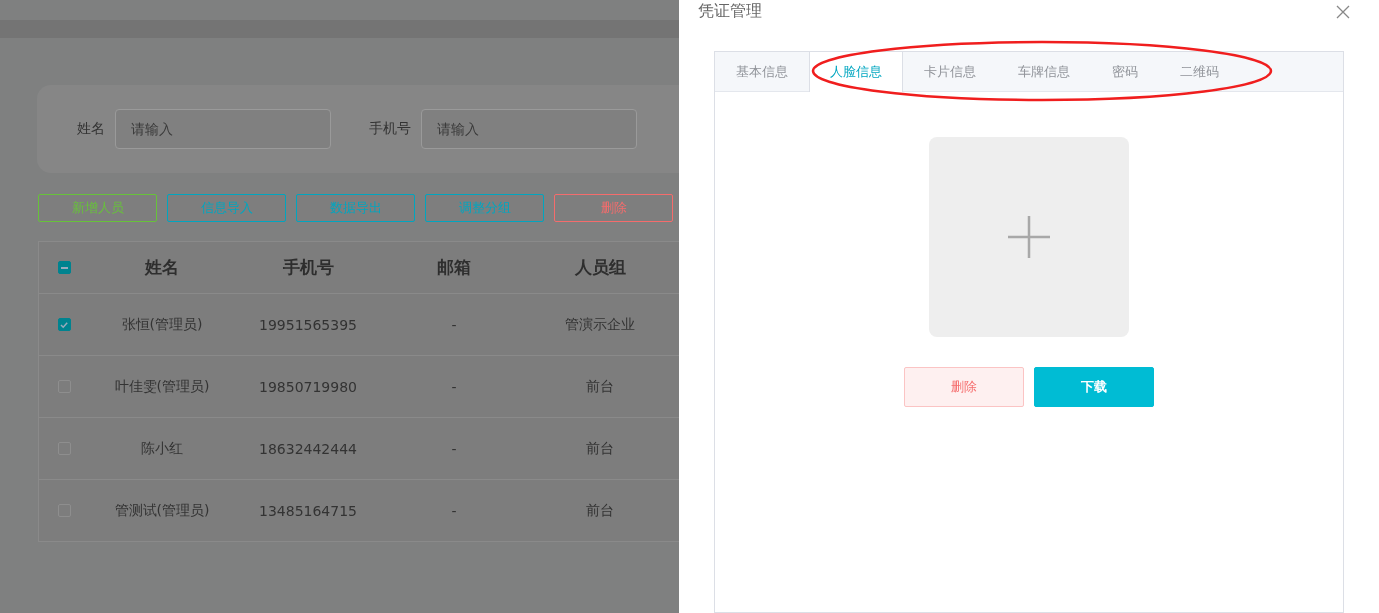 This screenshot has height=613, width=1379. What do you see at coordinates (1094, 387) in the screenshot?
I see `download-button: 下载` at bounding box center [1094, 387].